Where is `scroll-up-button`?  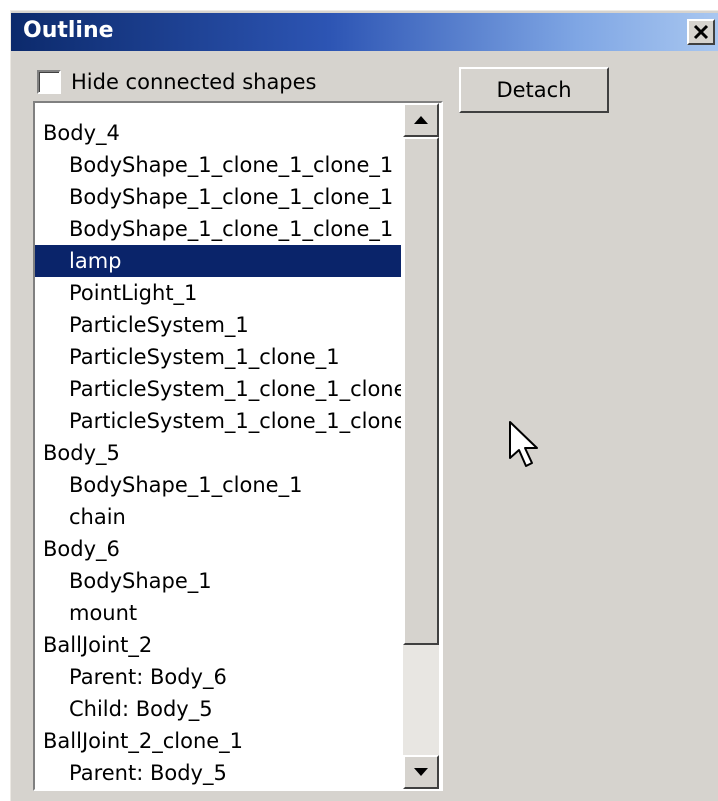
scroll-up-button is located at coordinates (421, 120).